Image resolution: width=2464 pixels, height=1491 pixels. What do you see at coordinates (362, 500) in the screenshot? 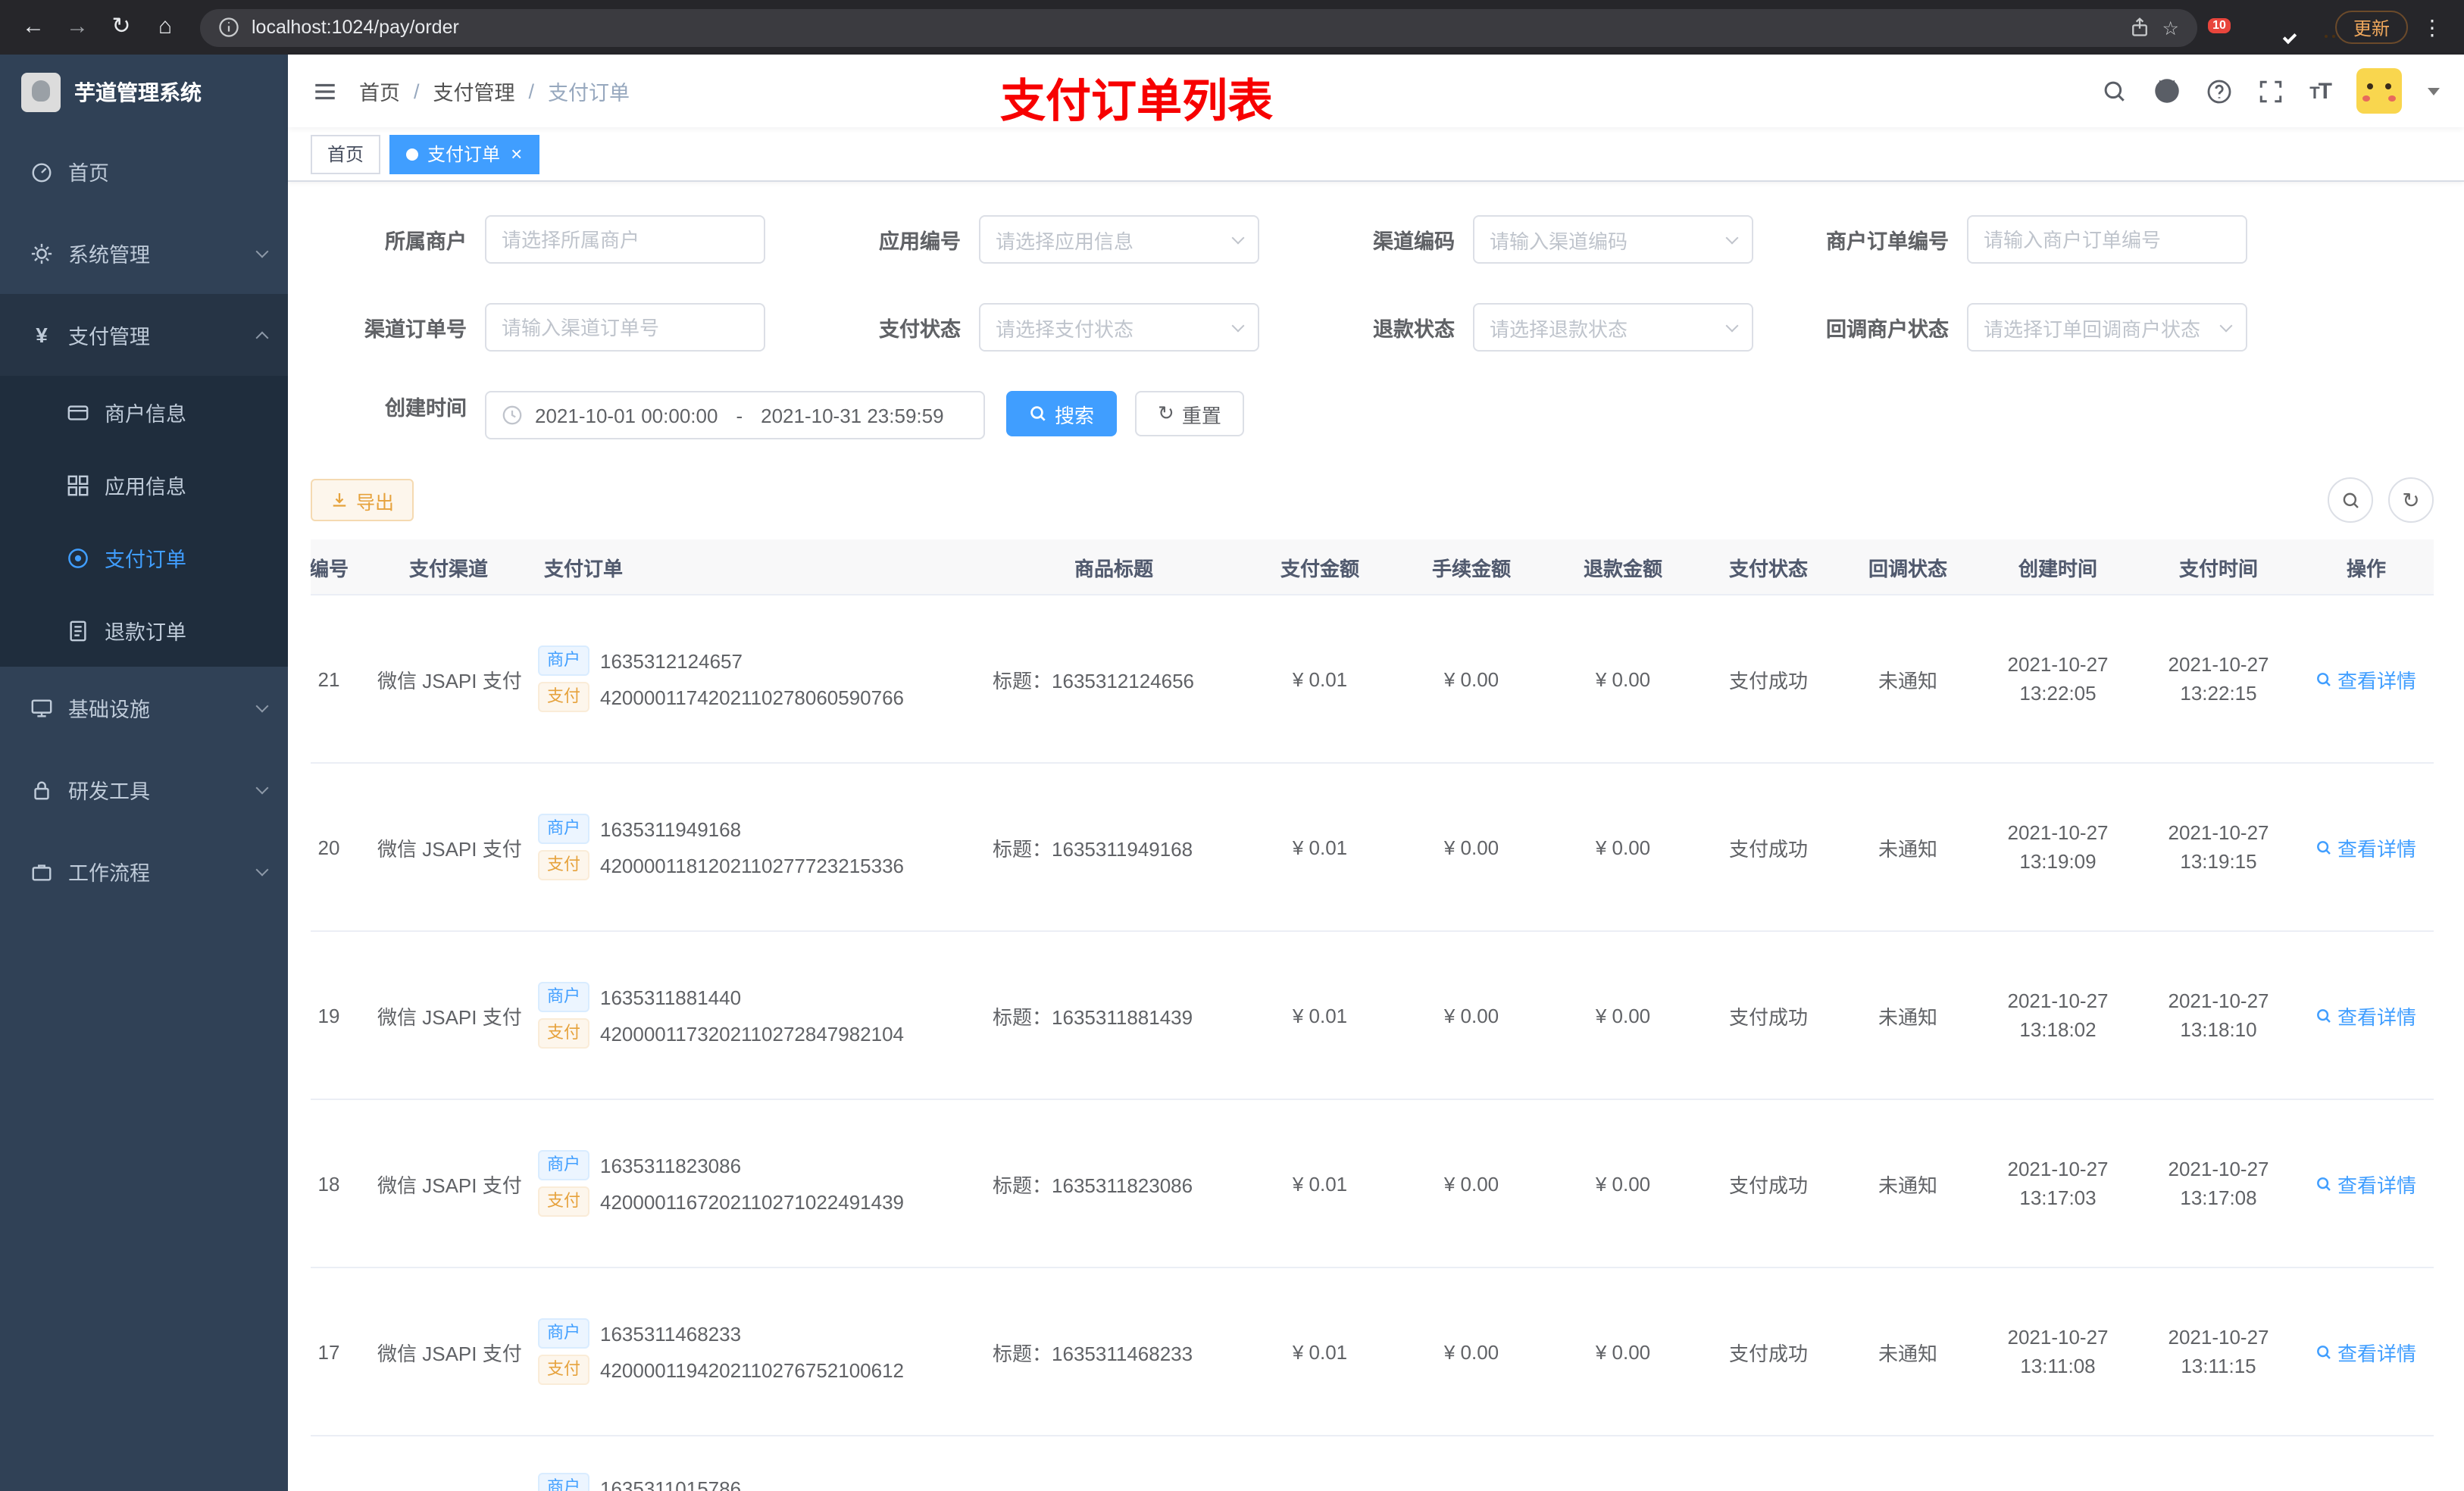
I see `export-button: 导出` at bounding box center [362, 500].